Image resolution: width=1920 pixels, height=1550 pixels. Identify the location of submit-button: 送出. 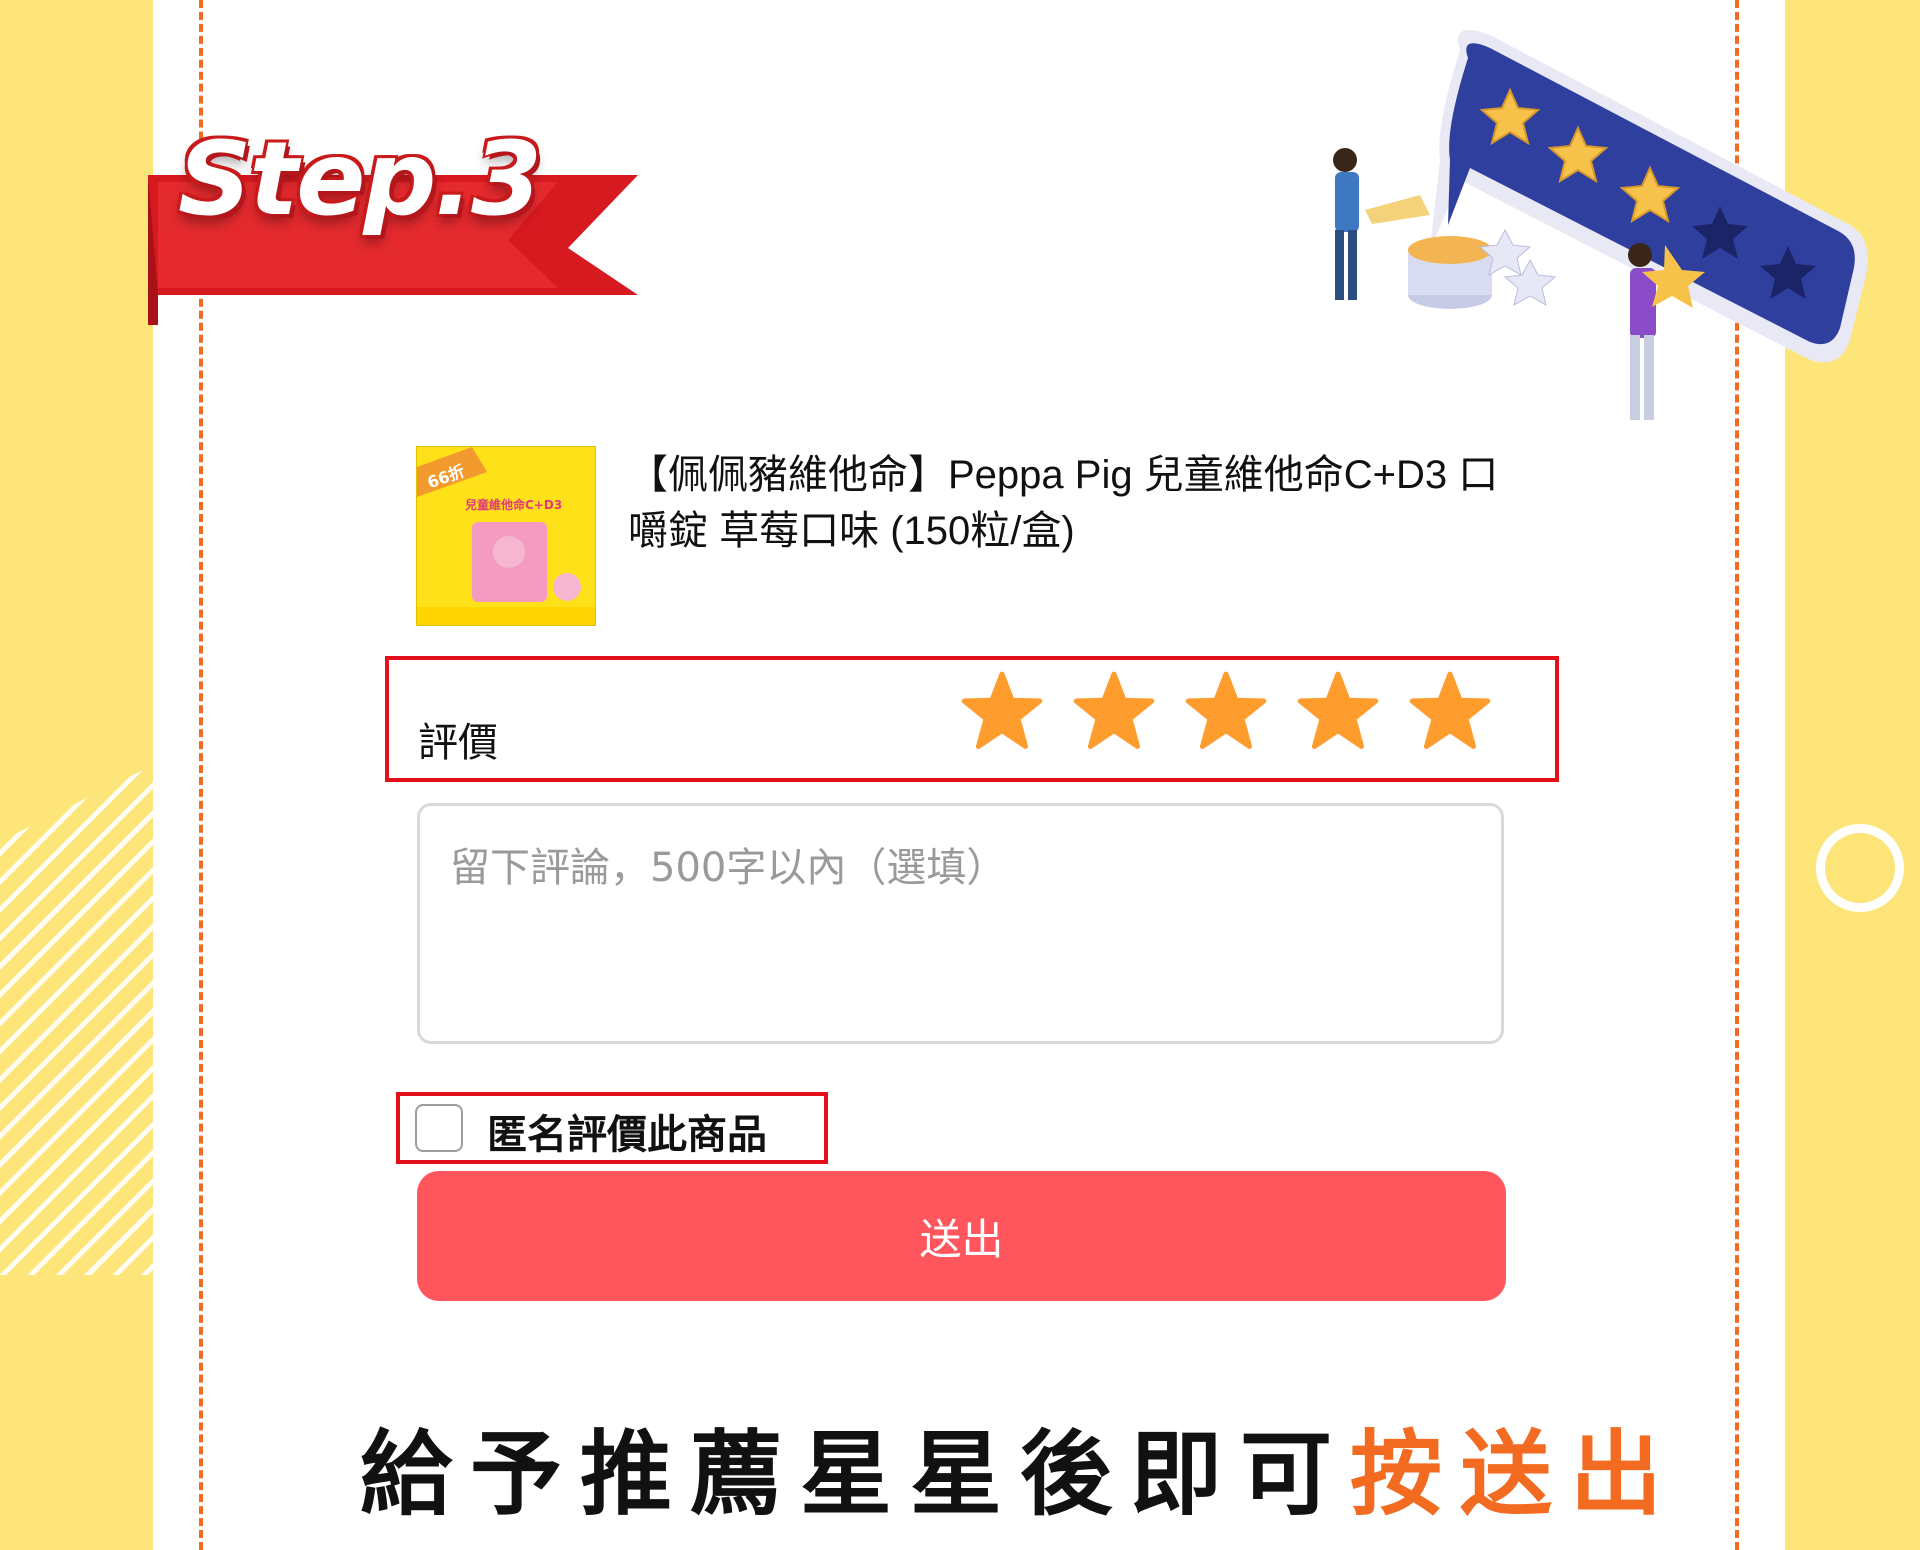
(961, 1236).